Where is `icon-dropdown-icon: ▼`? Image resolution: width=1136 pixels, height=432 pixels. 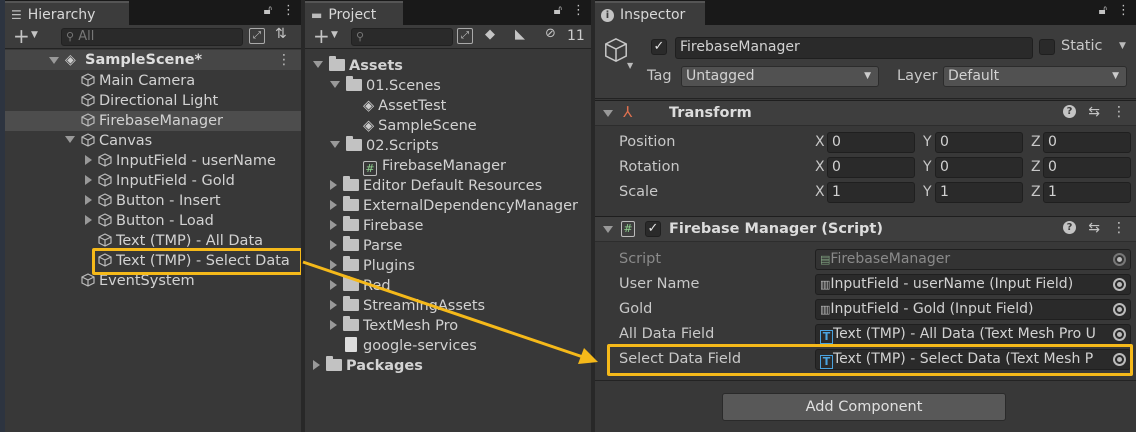 icon-dropdown-icon: ▼ is located at coordinates (630, 65).